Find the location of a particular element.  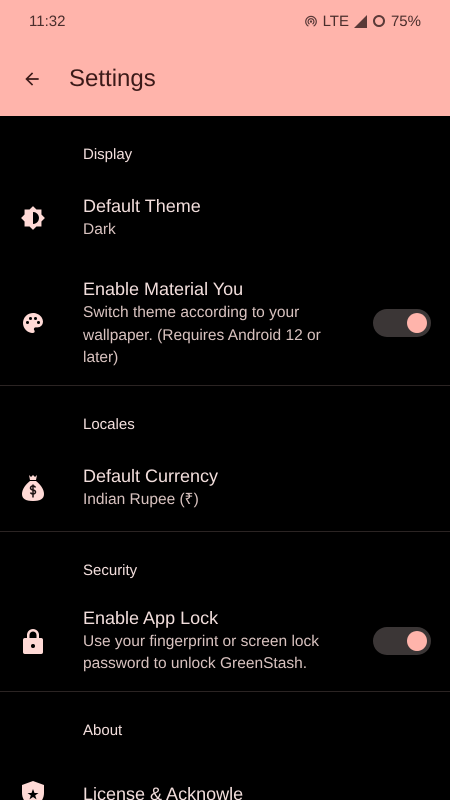

battery-ring-icon is located at coordinates (379, 21).